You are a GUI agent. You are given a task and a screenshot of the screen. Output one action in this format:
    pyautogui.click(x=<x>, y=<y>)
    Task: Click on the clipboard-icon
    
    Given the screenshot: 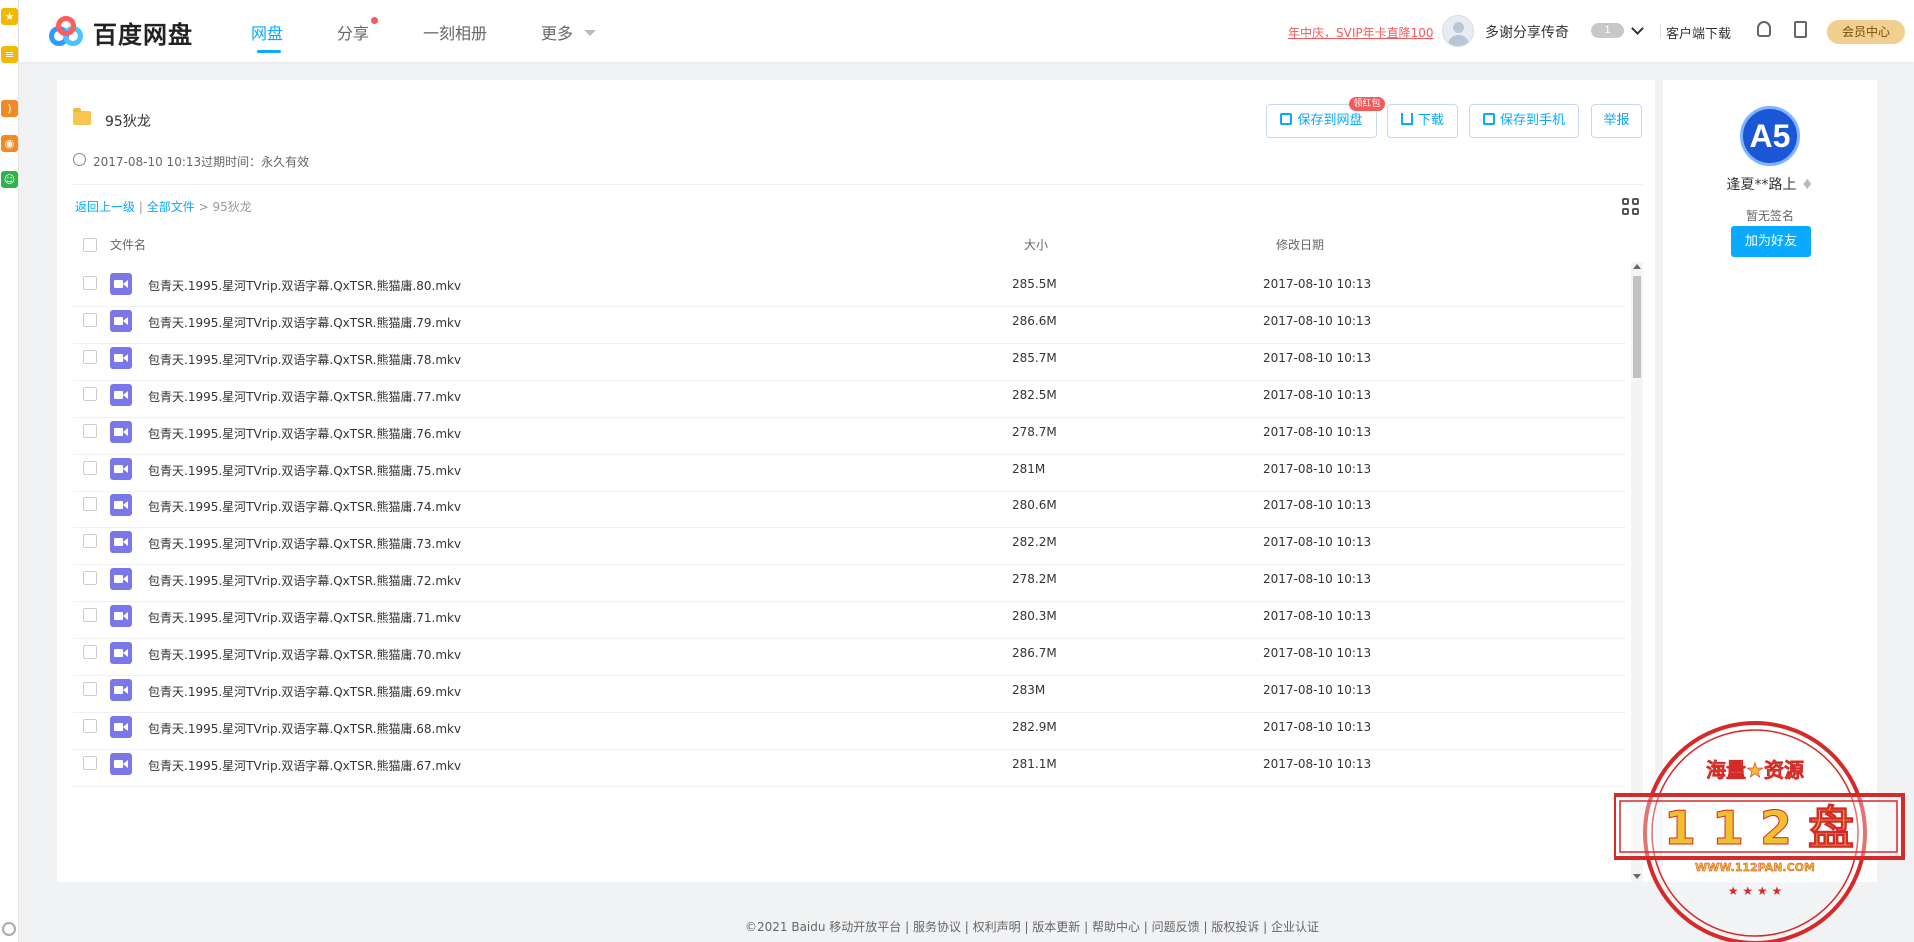 What is the action you would take?
    pyautogui.click(x=1800, y=29)
    